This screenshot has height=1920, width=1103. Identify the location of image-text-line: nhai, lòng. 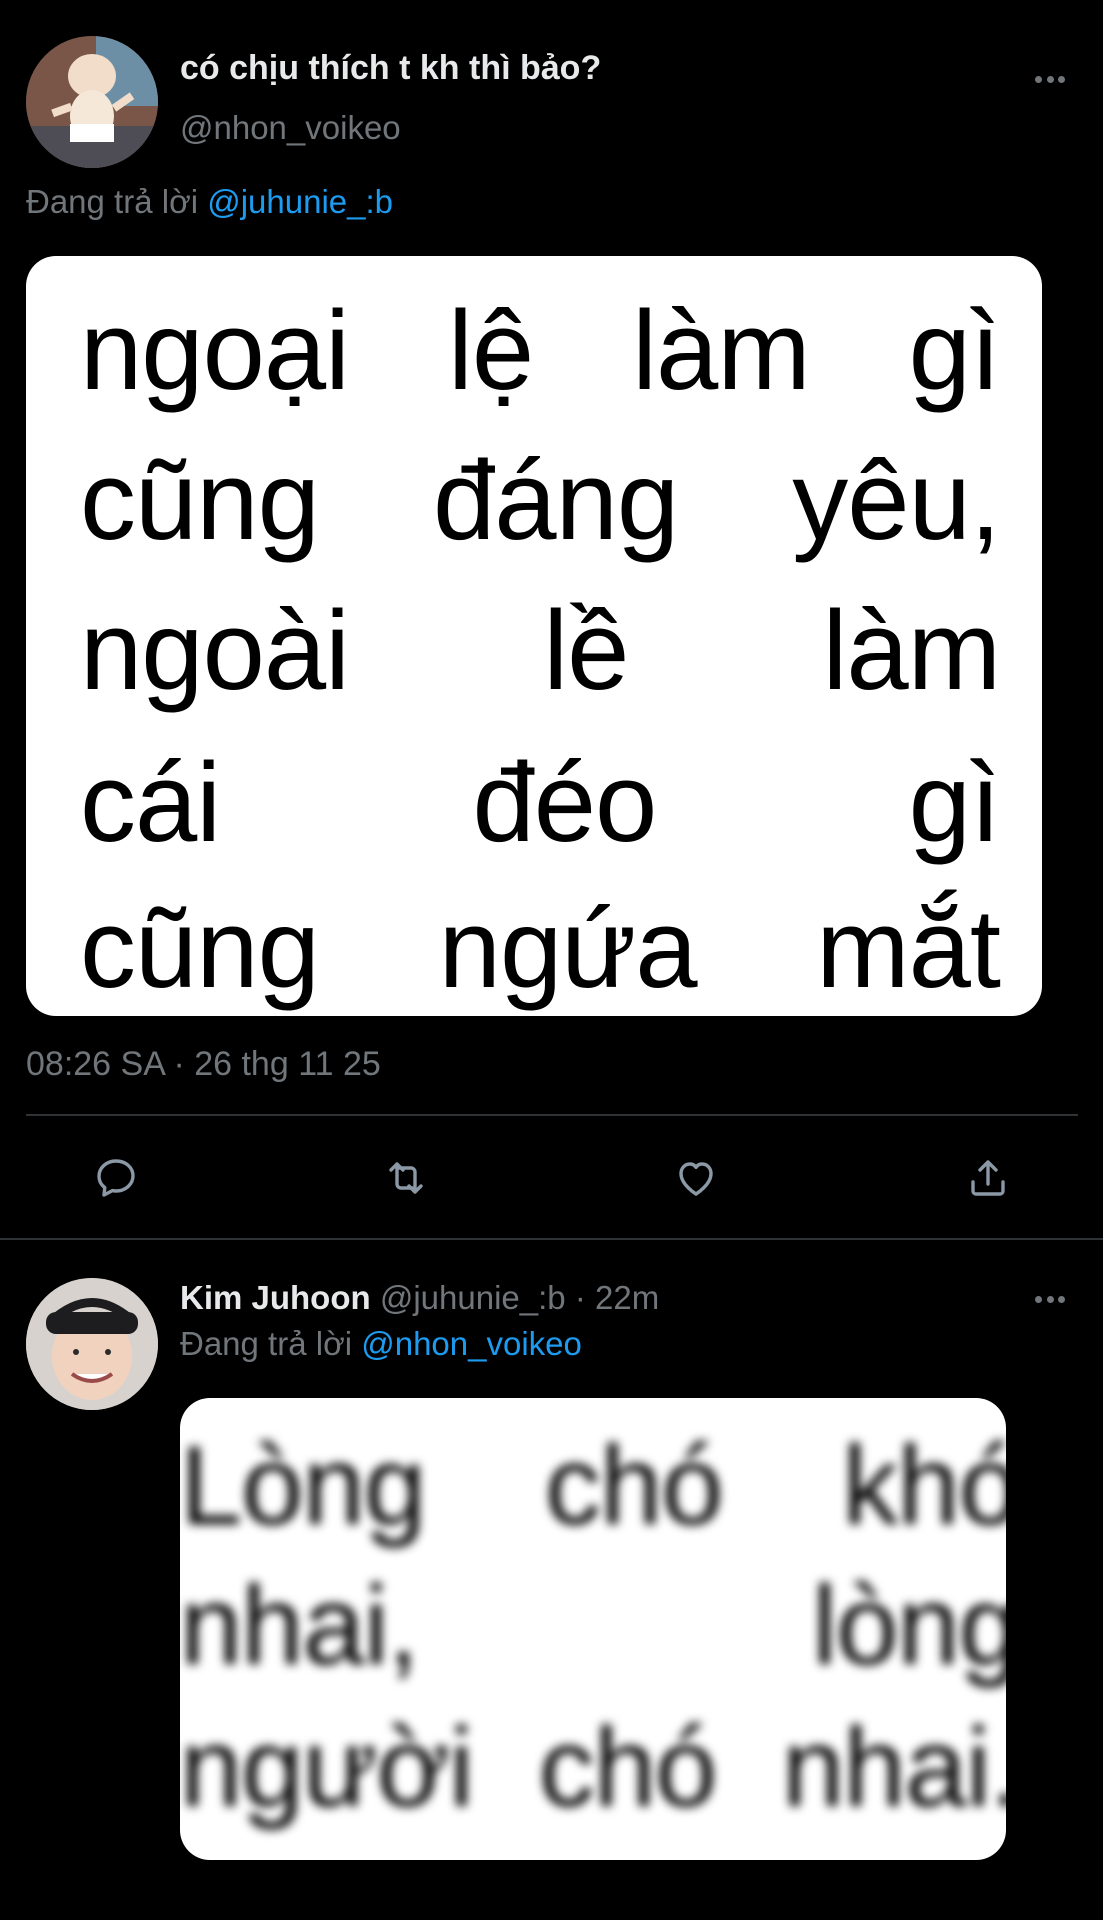
(593, 1625).